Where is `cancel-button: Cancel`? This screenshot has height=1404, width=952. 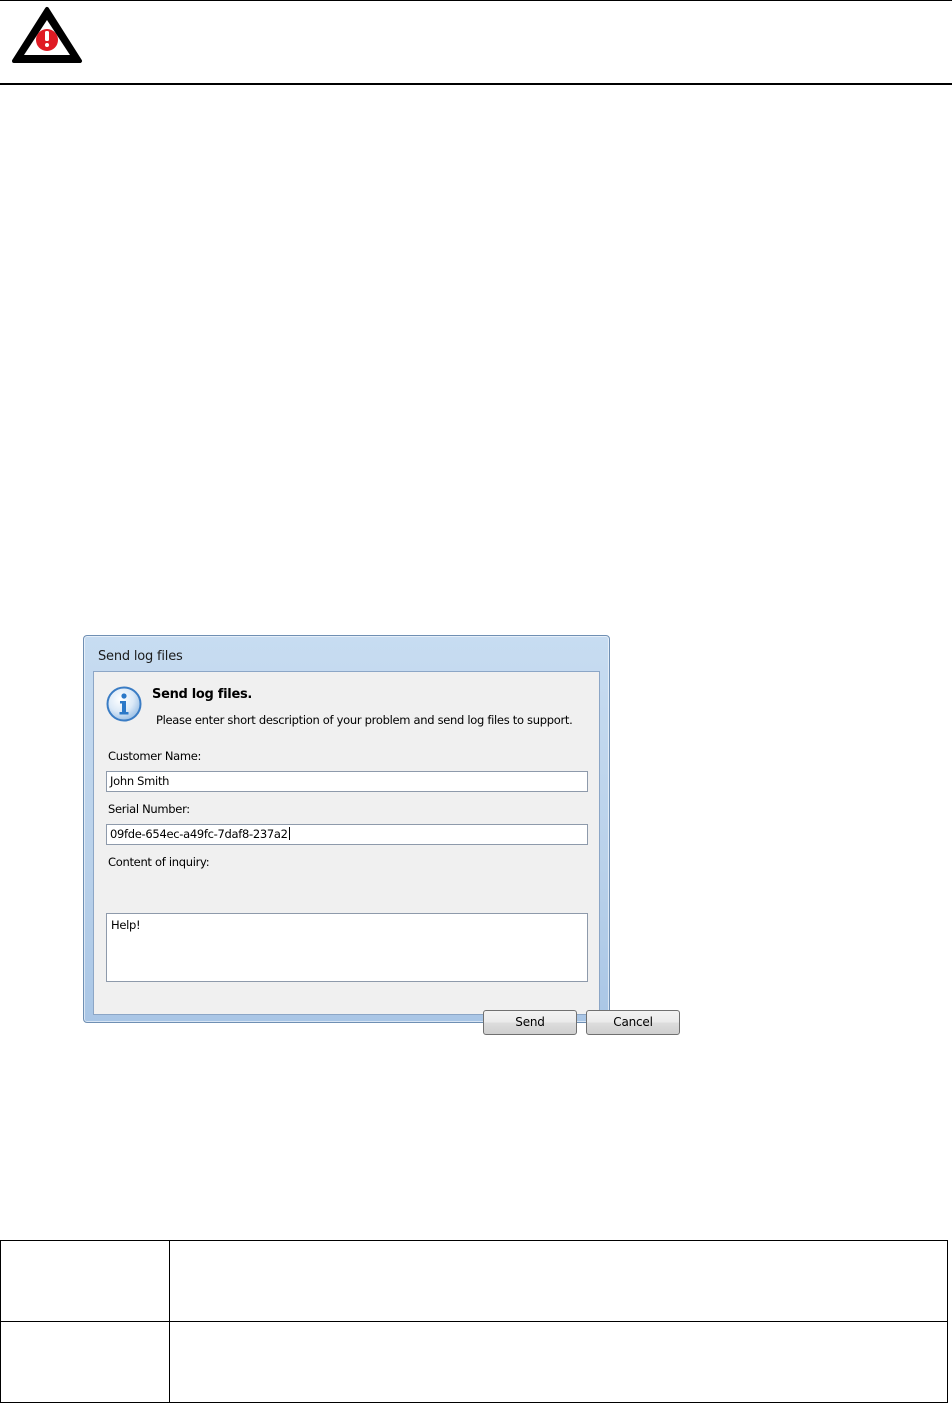 cancel-button: Cancel is located at coordinates (633, 1022).